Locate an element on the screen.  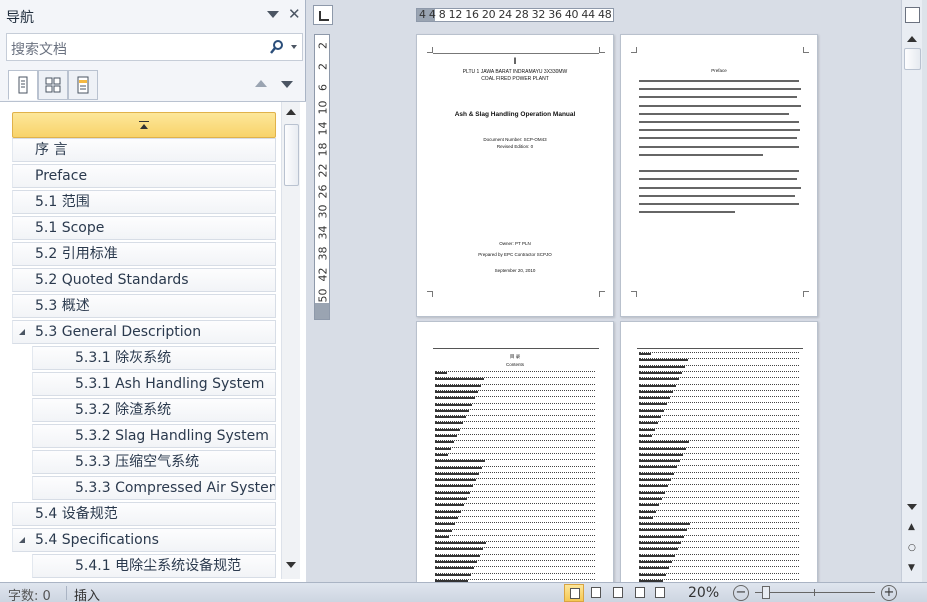
zoom-slider-thumb is located at coordinates (766, 592).